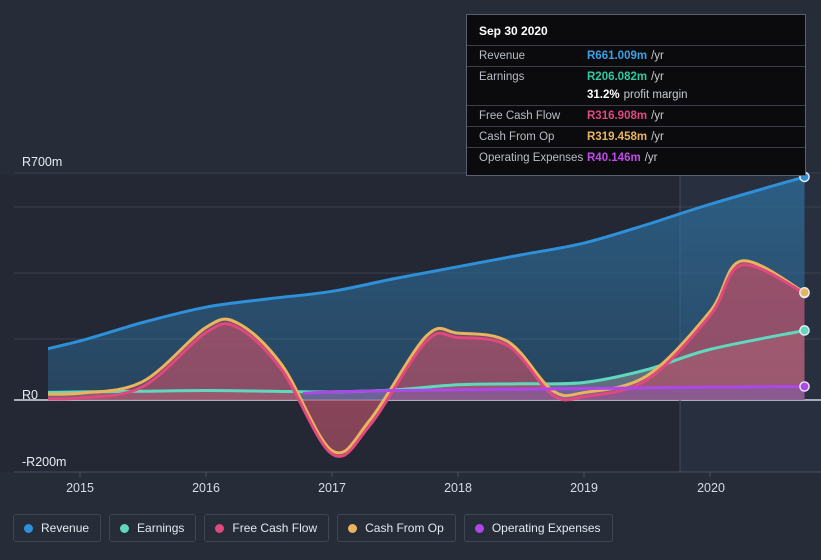 This screenshot has height=560, width=821. I want to click on legend-label-cash-from-op: Cash From Op, so click(404, 528).